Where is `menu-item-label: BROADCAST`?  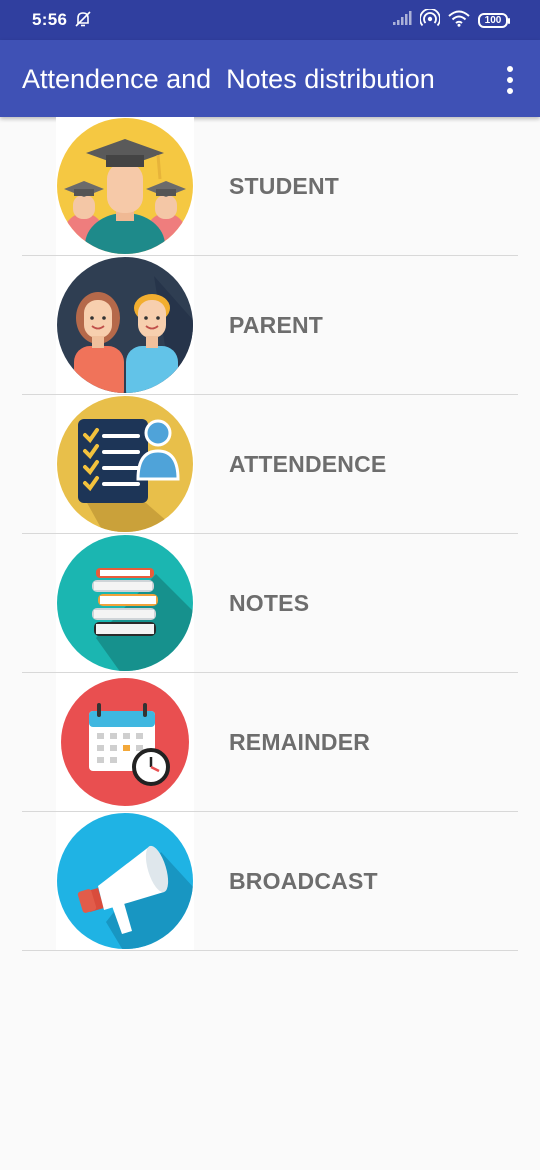
menu-item-label: BROADCAST is located at coordinates (303, 881).